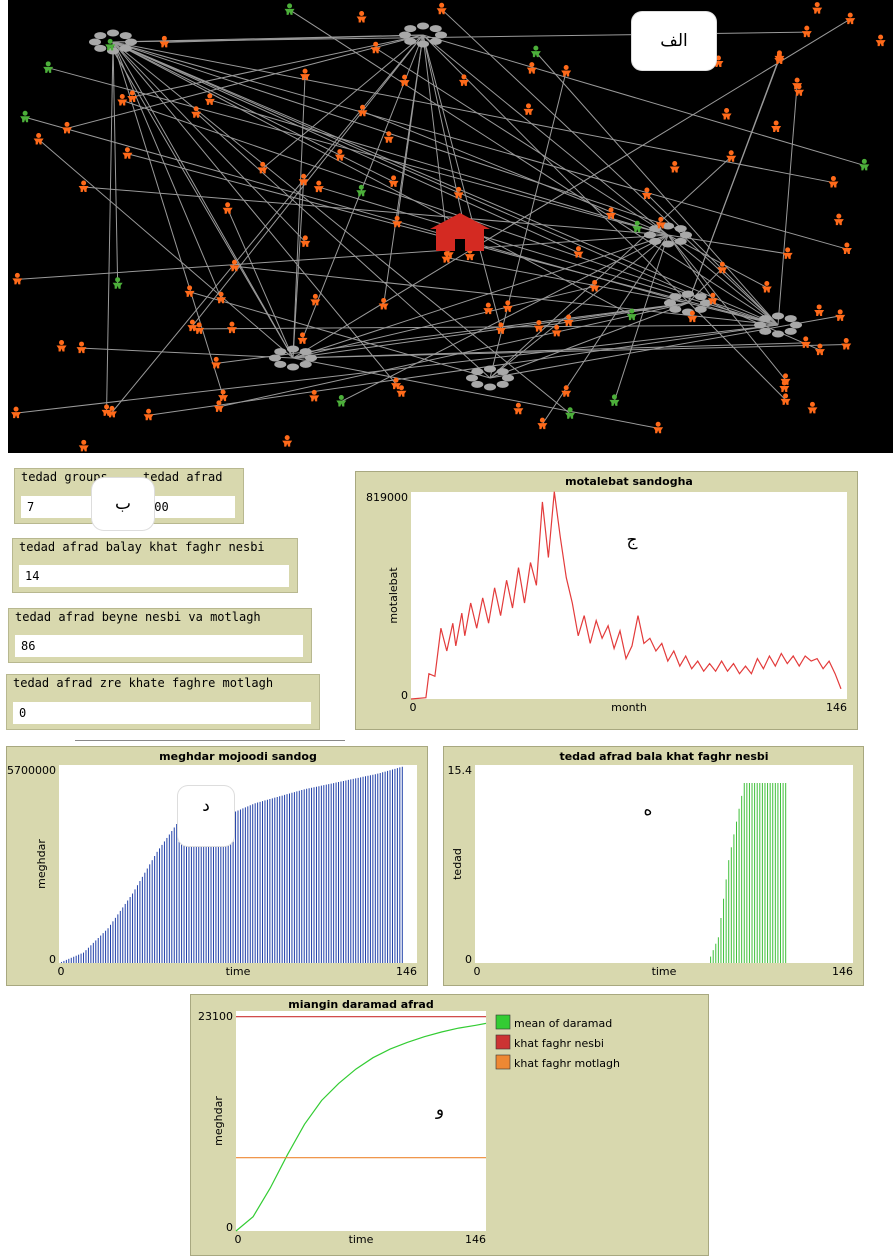 Image resolution: width=893 pixels, height=1257 pixels. Describe the element at coordinates (142, 547) in the screenshot. I see `monitor-label-above-relative: tedad afrad balay khat faghr nesbi` at that location.